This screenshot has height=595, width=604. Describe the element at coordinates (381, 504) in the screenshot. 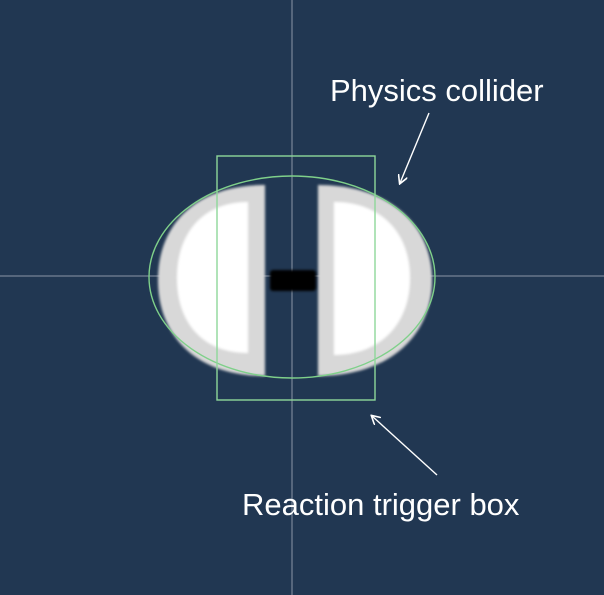

I see `reaction-trigger-box-label: Reaction trigger box` at that location.